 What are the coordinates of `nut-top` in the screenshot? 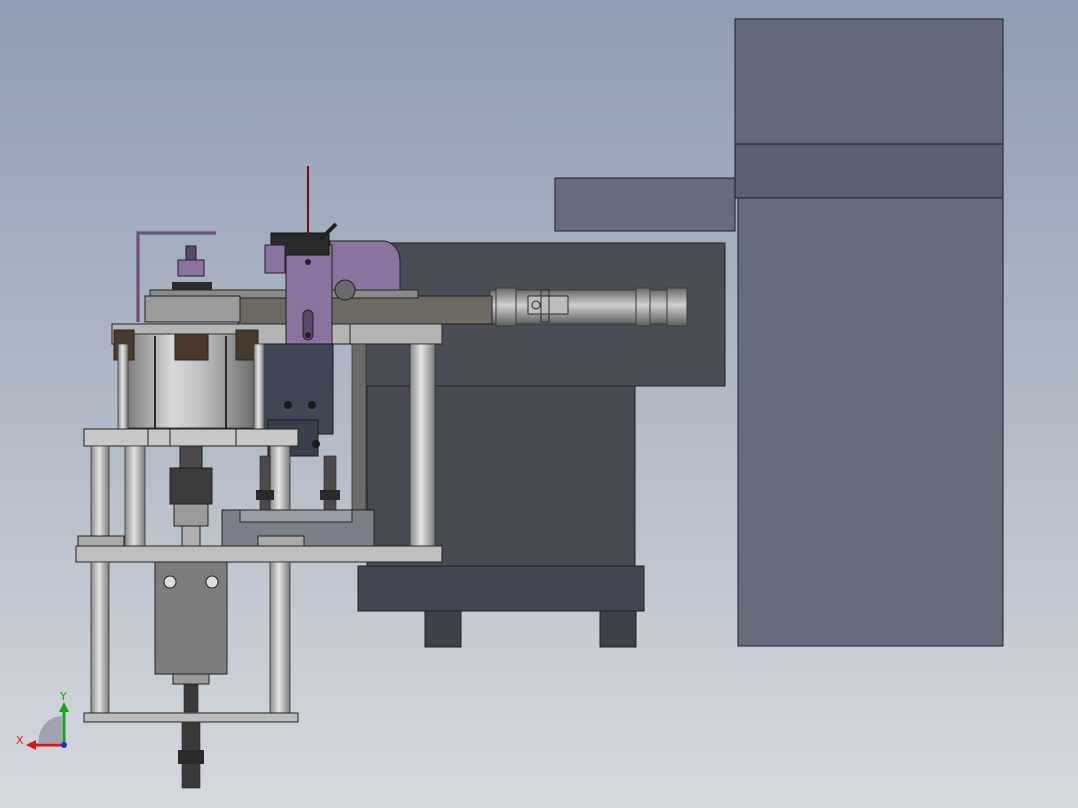 It's located at (191, 253).